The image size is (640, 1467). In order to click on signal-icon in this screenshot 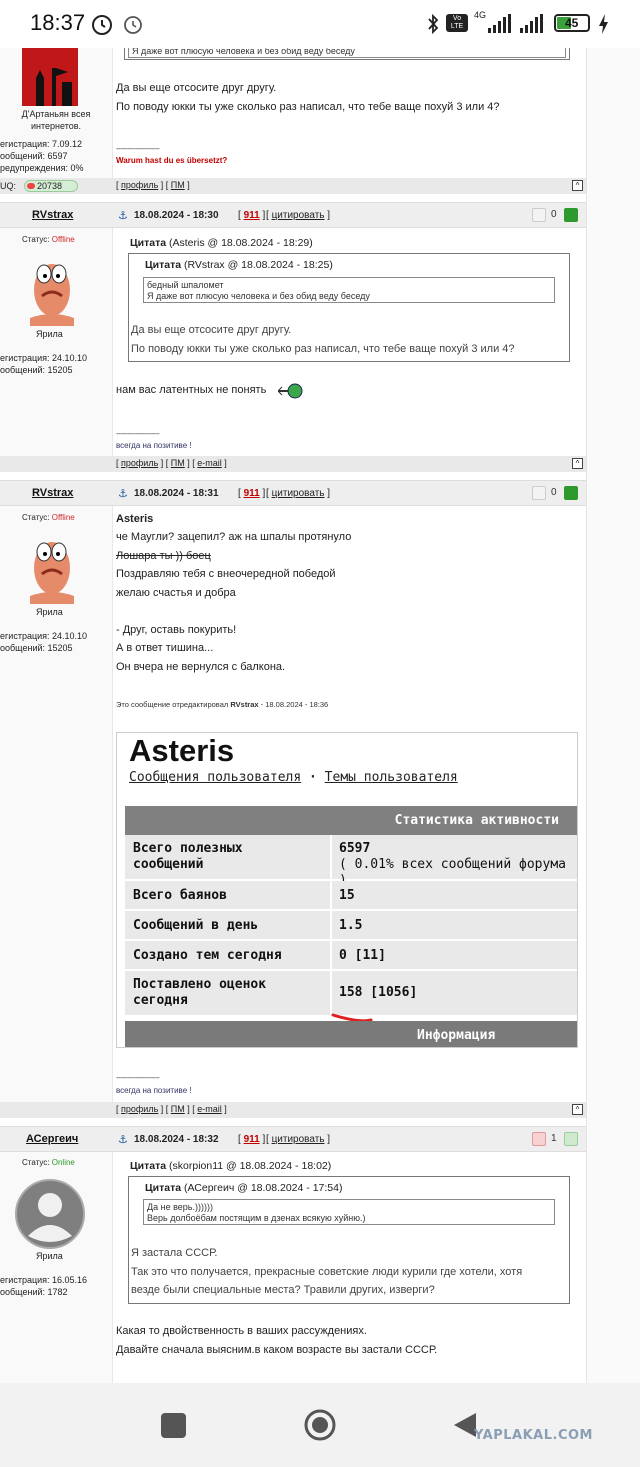, I will do `click(499, 23)`.